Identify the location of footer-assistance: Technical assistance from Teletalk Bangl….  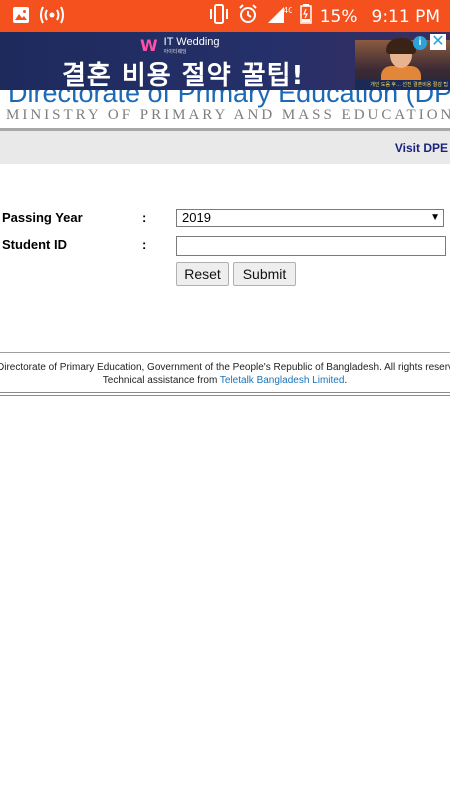
(225, 380).